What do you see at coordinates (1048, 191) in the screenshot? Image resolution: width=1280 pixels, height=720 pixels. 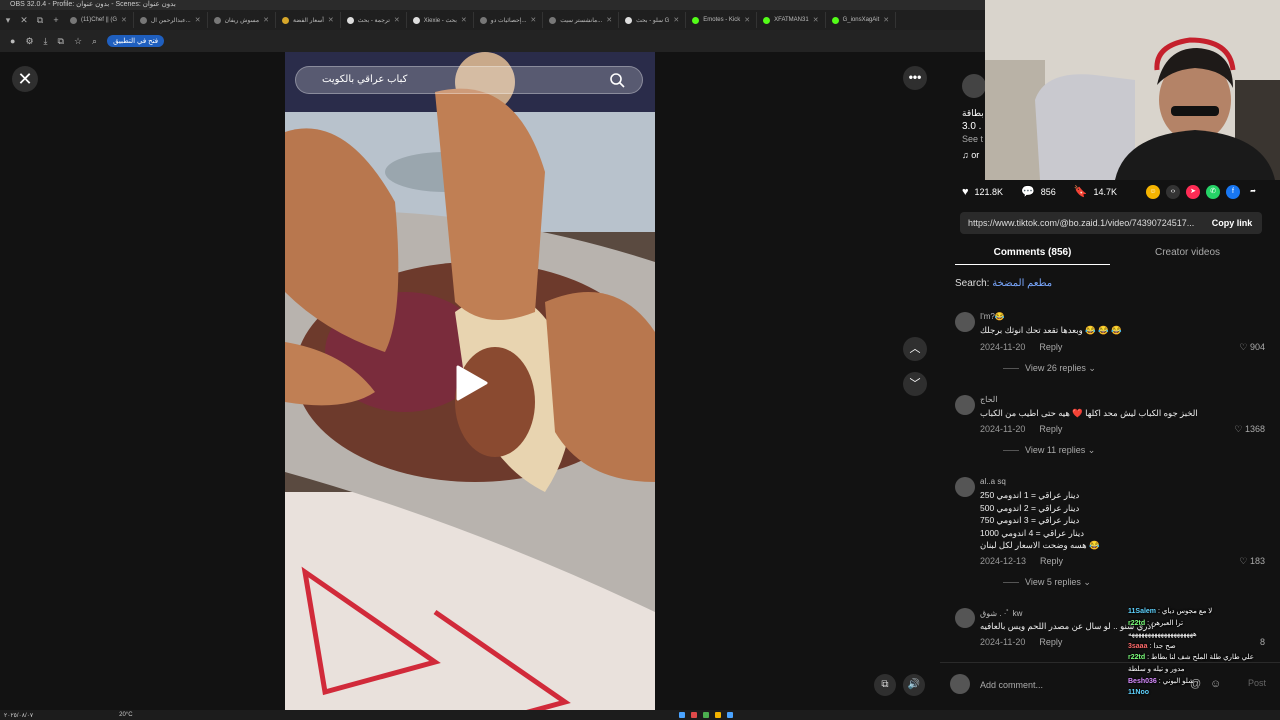 I see `comments-count: 856` at bounding box center [1048, 191].